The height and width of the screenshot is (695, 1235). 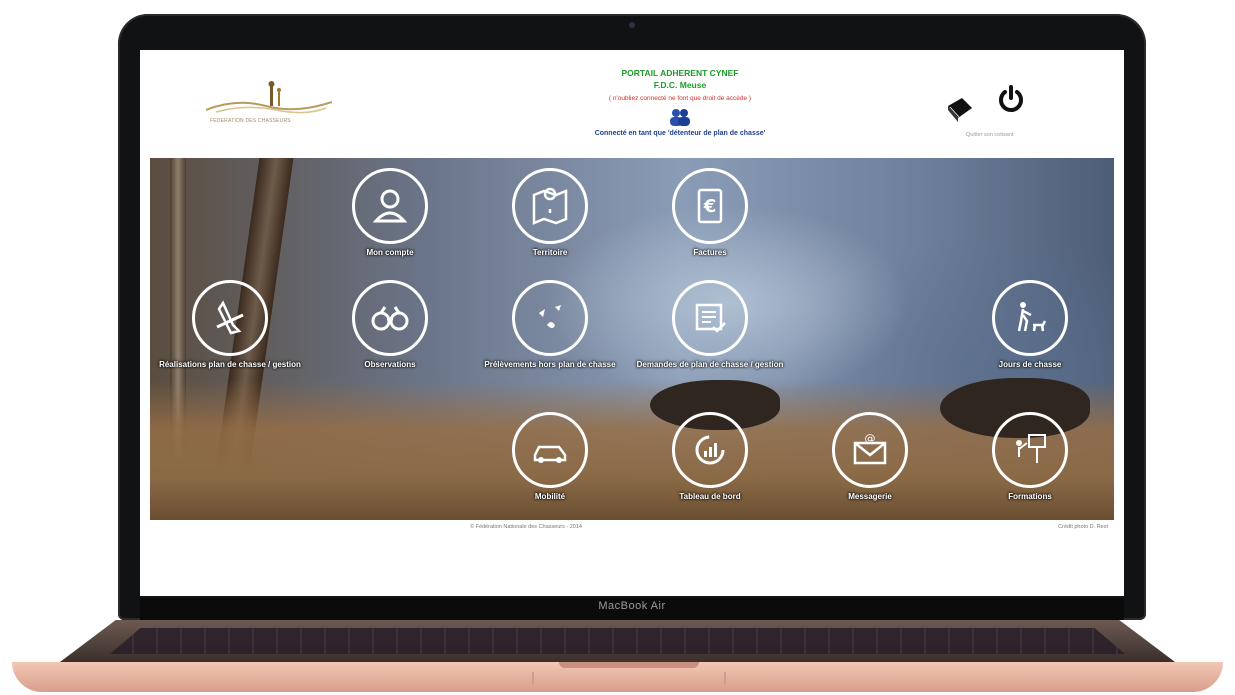 I want to click on power-caption: Quitter son cotisant, so click(x=990, y=135).